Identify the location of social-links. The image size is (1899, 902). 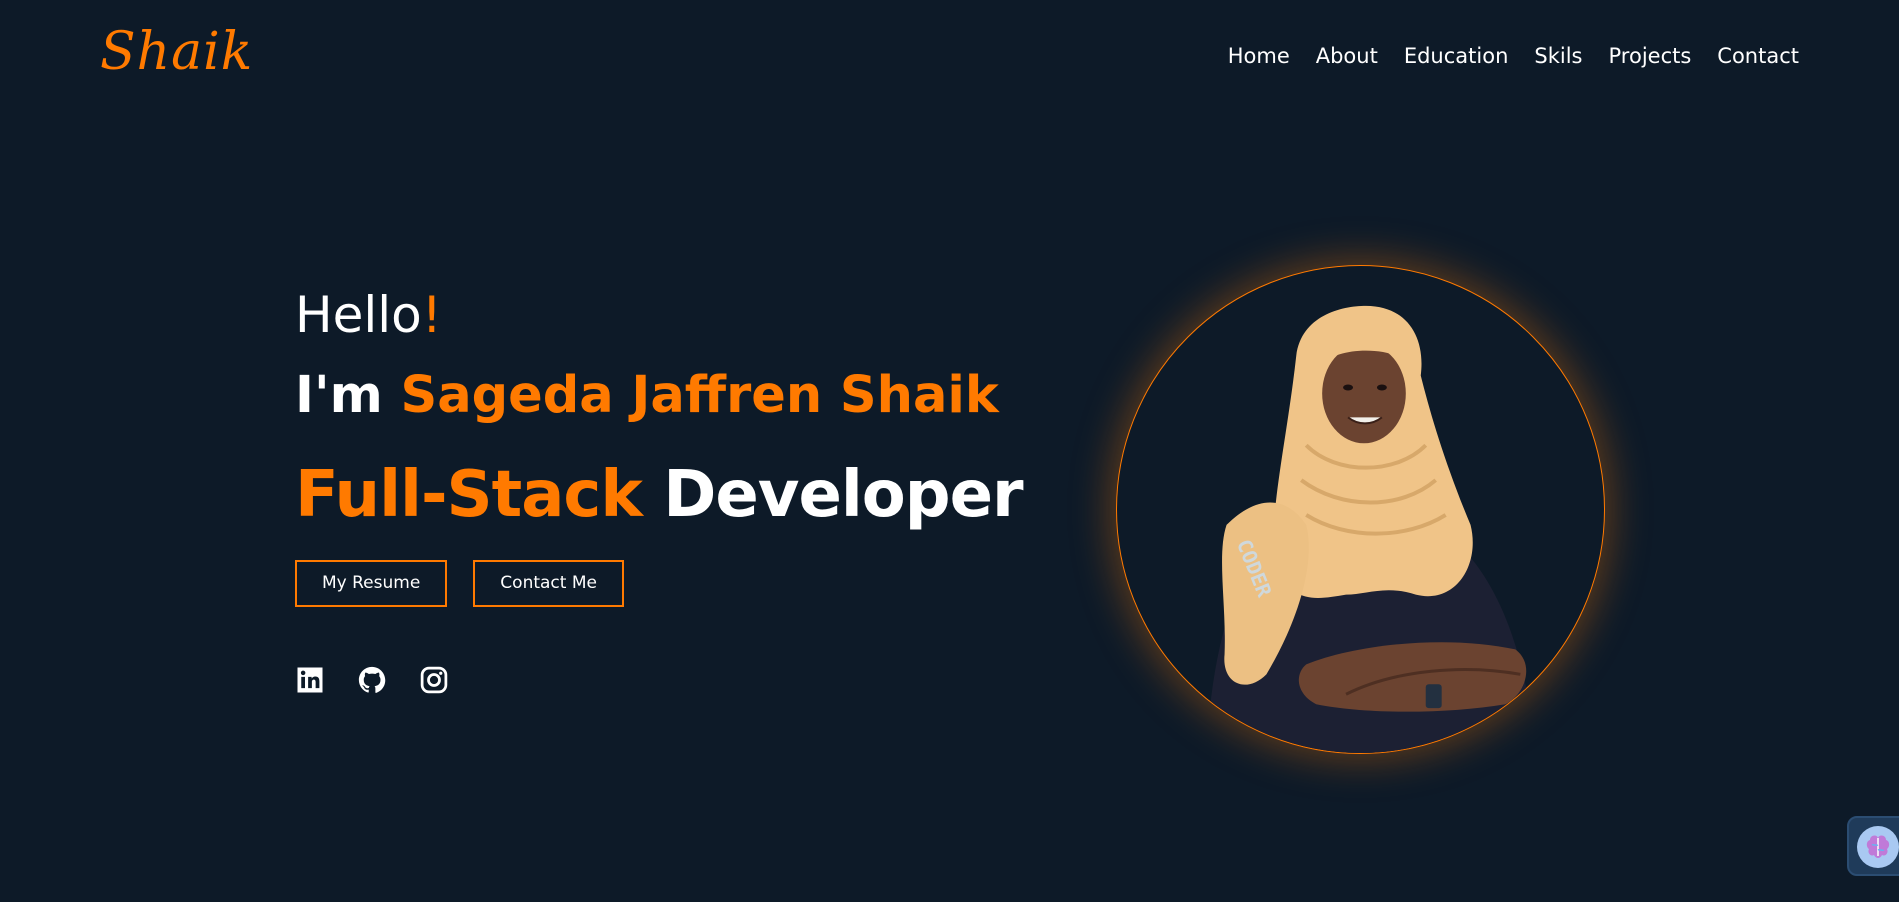
(659, 680).